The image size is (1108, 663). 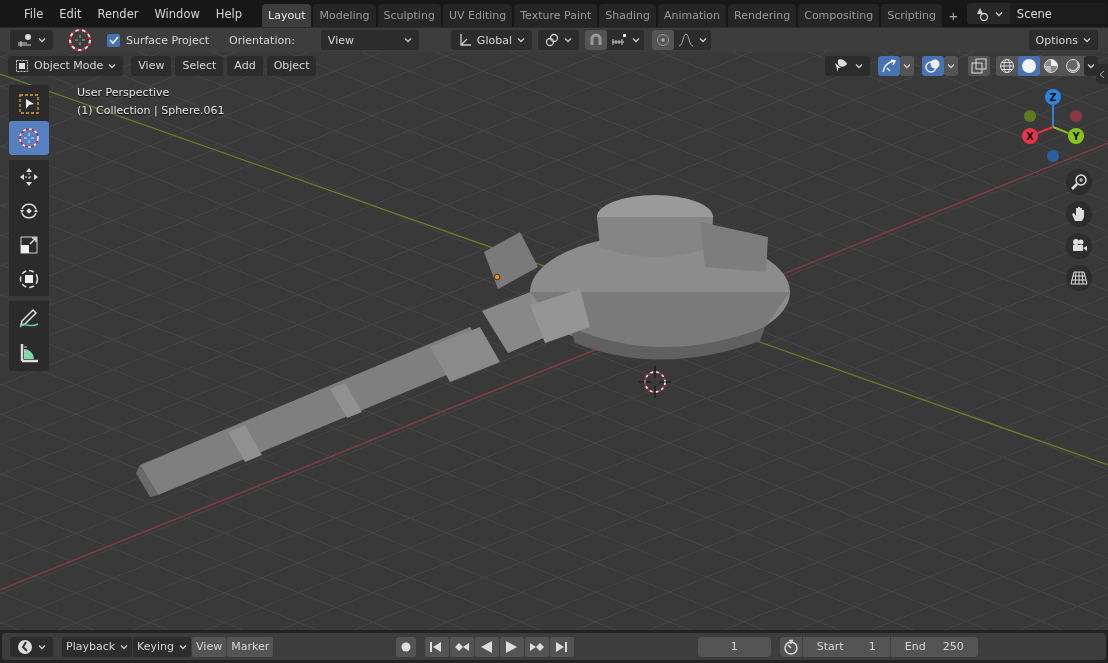 I want to click on wireframe-sphere-icon, so click(x=1007, y=65).